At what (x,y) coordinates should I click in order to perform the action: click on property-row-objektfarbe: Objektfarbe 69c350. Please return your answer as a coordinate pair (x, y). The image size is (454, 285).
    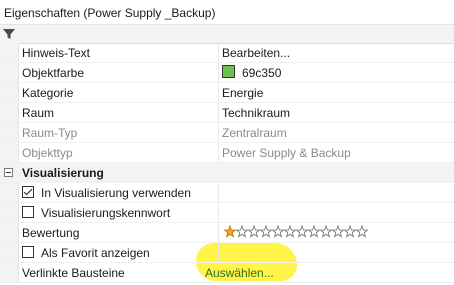
    Looking at the image, I should click on (227, 73).